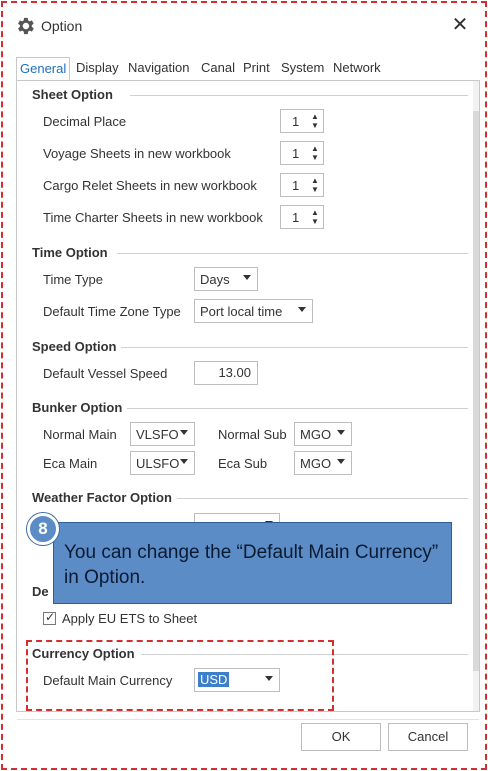 The height and width of the screenshot is (771, 488). Describe the element at coordinates (77, 407) in the screenshot. I see `section-title-bunker: Bunker Option` at that location.